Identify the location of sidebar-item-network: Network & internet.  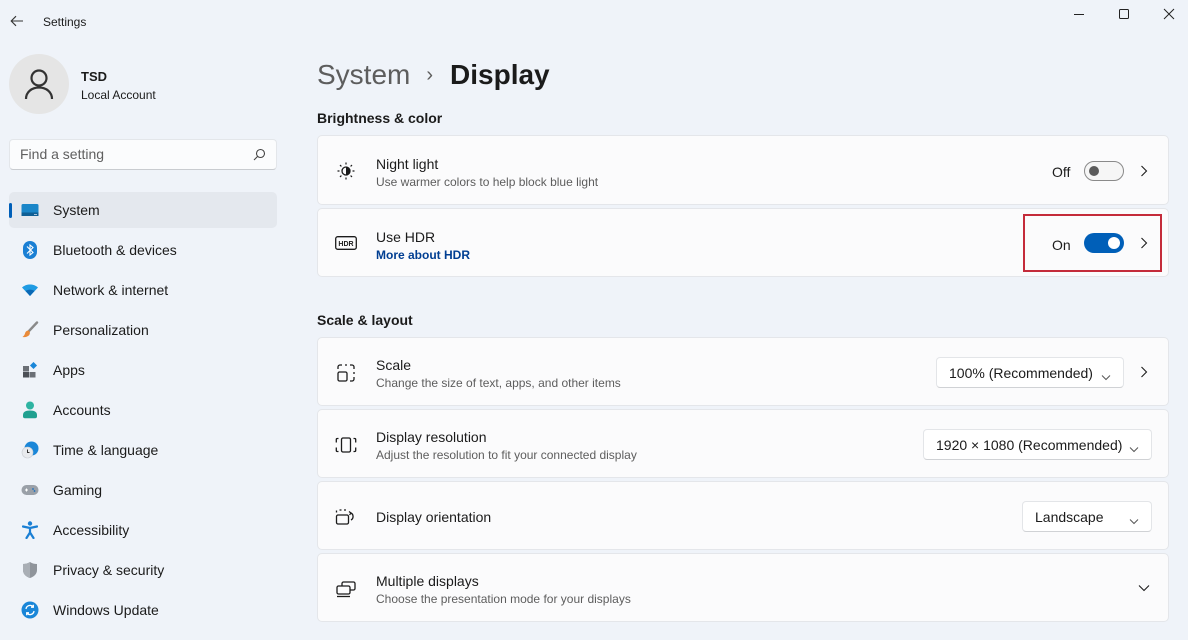
(143, 290).